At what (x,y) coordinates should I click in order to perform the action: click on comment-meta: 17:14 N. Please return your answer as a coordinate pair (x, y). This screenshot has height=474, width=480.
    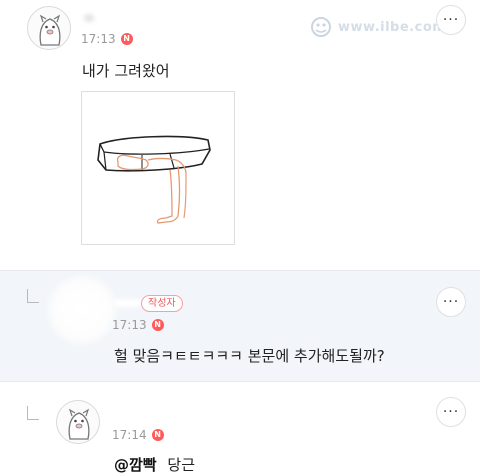
    Looking at the image, I should click on (138, 435).